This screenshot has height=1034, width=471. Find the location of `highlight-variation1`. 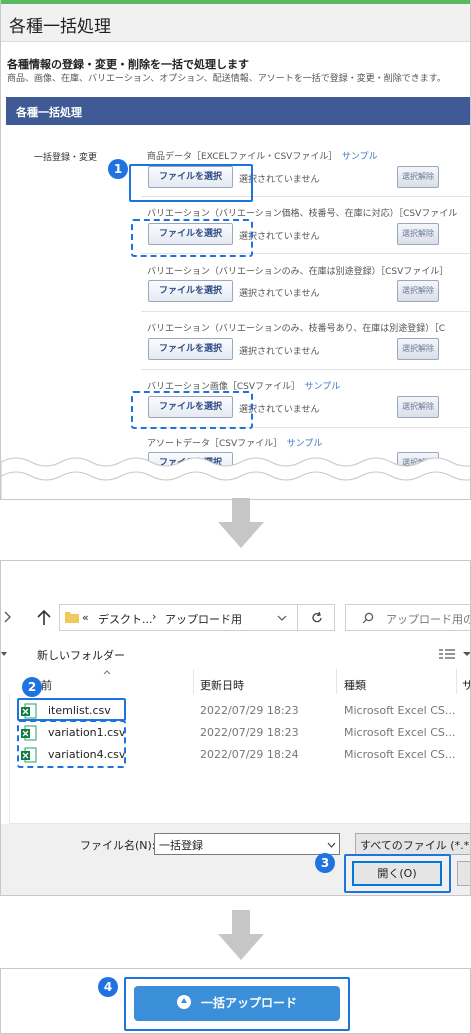

highlight-variation1 is located at coordinates (192, 238).